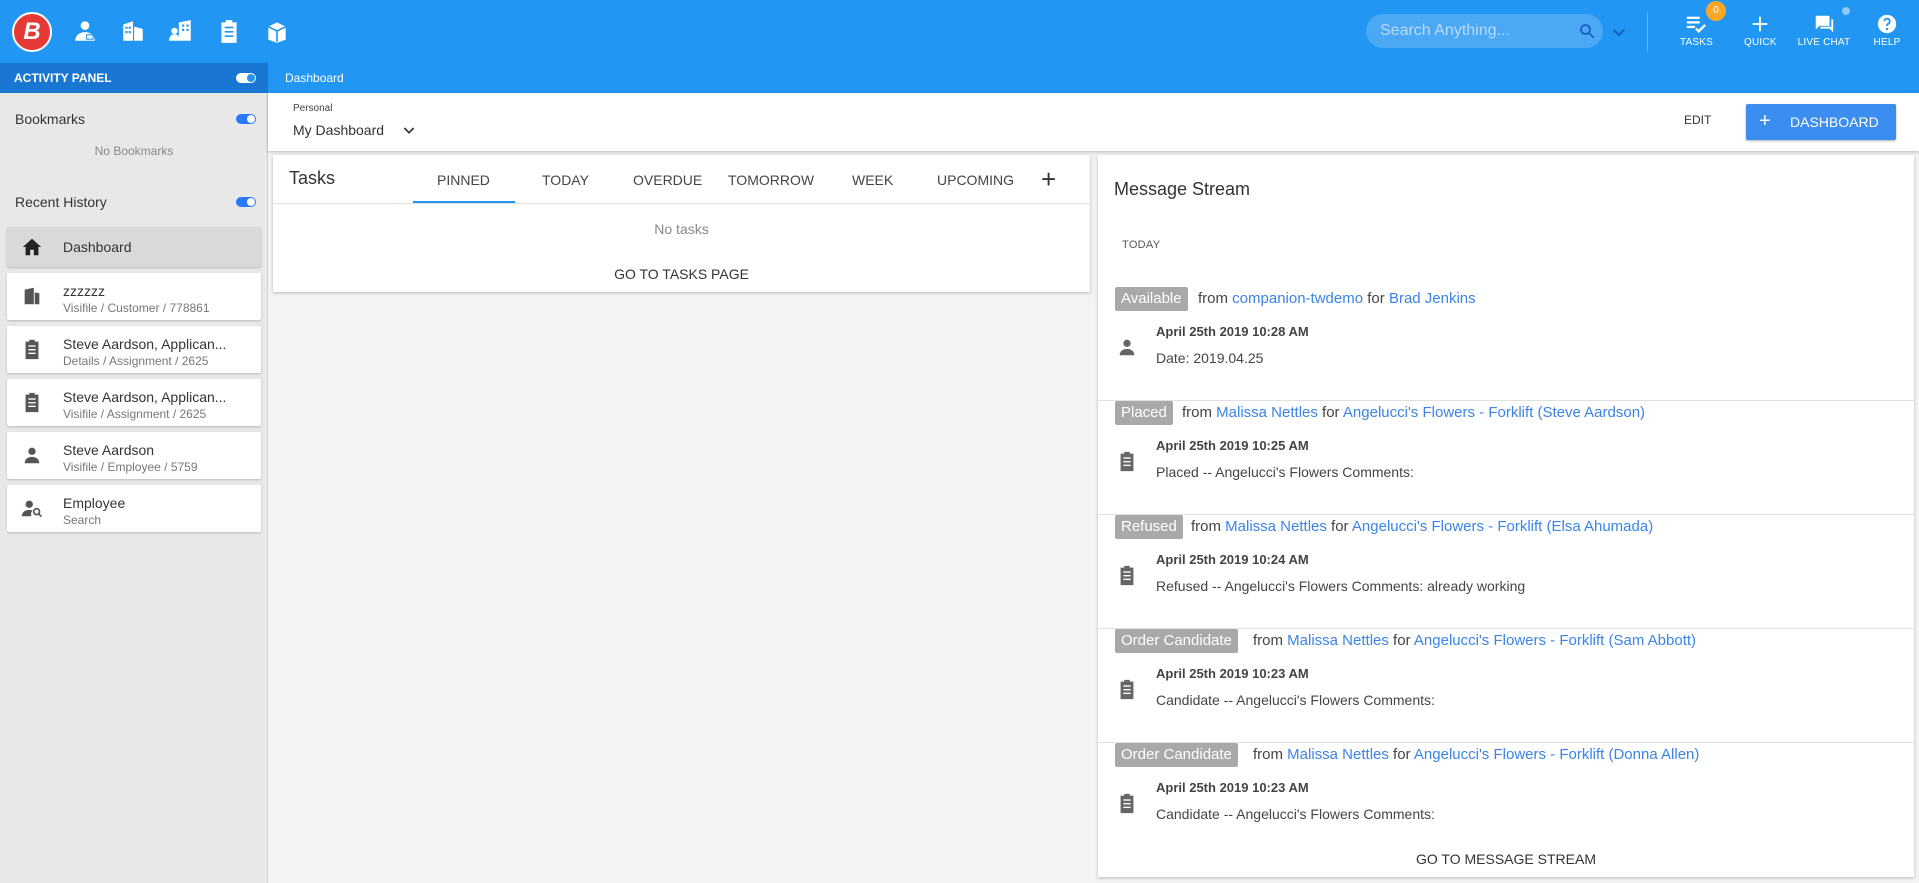 Image resolution: width=1919 pixels, height=883 pixels. What do you see at coordinates (133, 31) in the screenshot?
I see `customers-nav-icon` at bounding box center [133, 31].